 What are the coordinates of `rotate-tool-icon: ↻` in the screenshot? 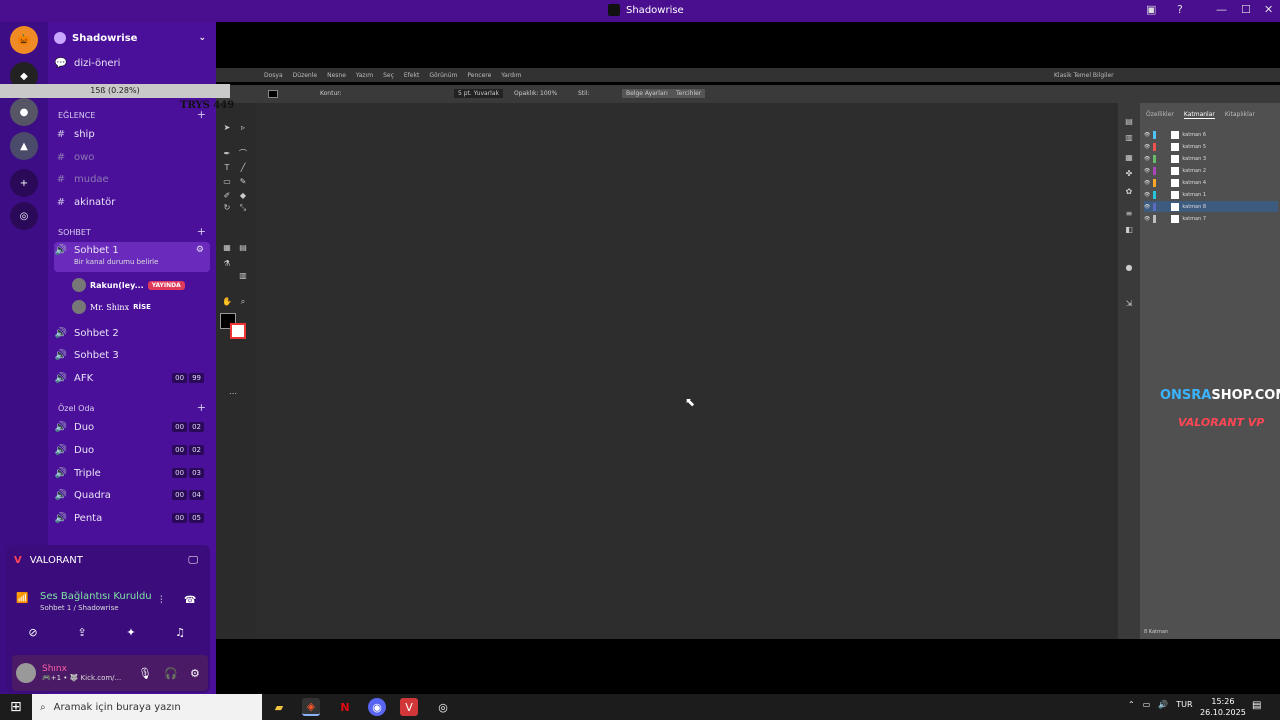 It's located at (227, 208).